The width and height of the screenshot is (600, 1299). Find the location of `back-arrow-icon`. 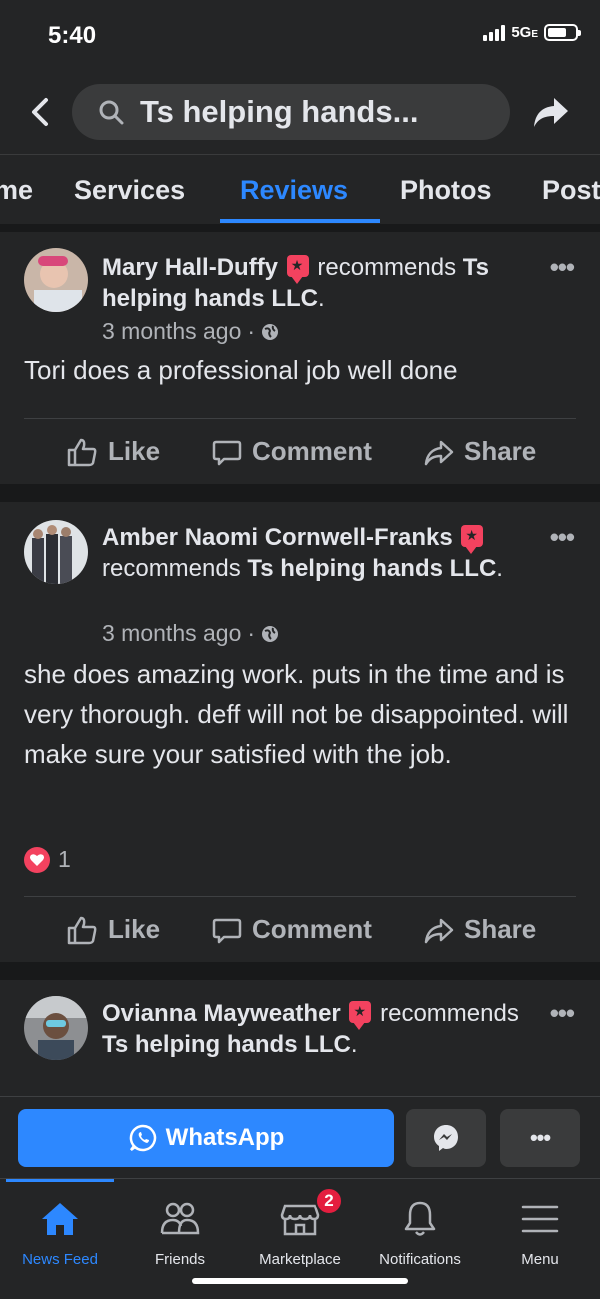

back-arrow-icon is located at coordinates (40, 112).